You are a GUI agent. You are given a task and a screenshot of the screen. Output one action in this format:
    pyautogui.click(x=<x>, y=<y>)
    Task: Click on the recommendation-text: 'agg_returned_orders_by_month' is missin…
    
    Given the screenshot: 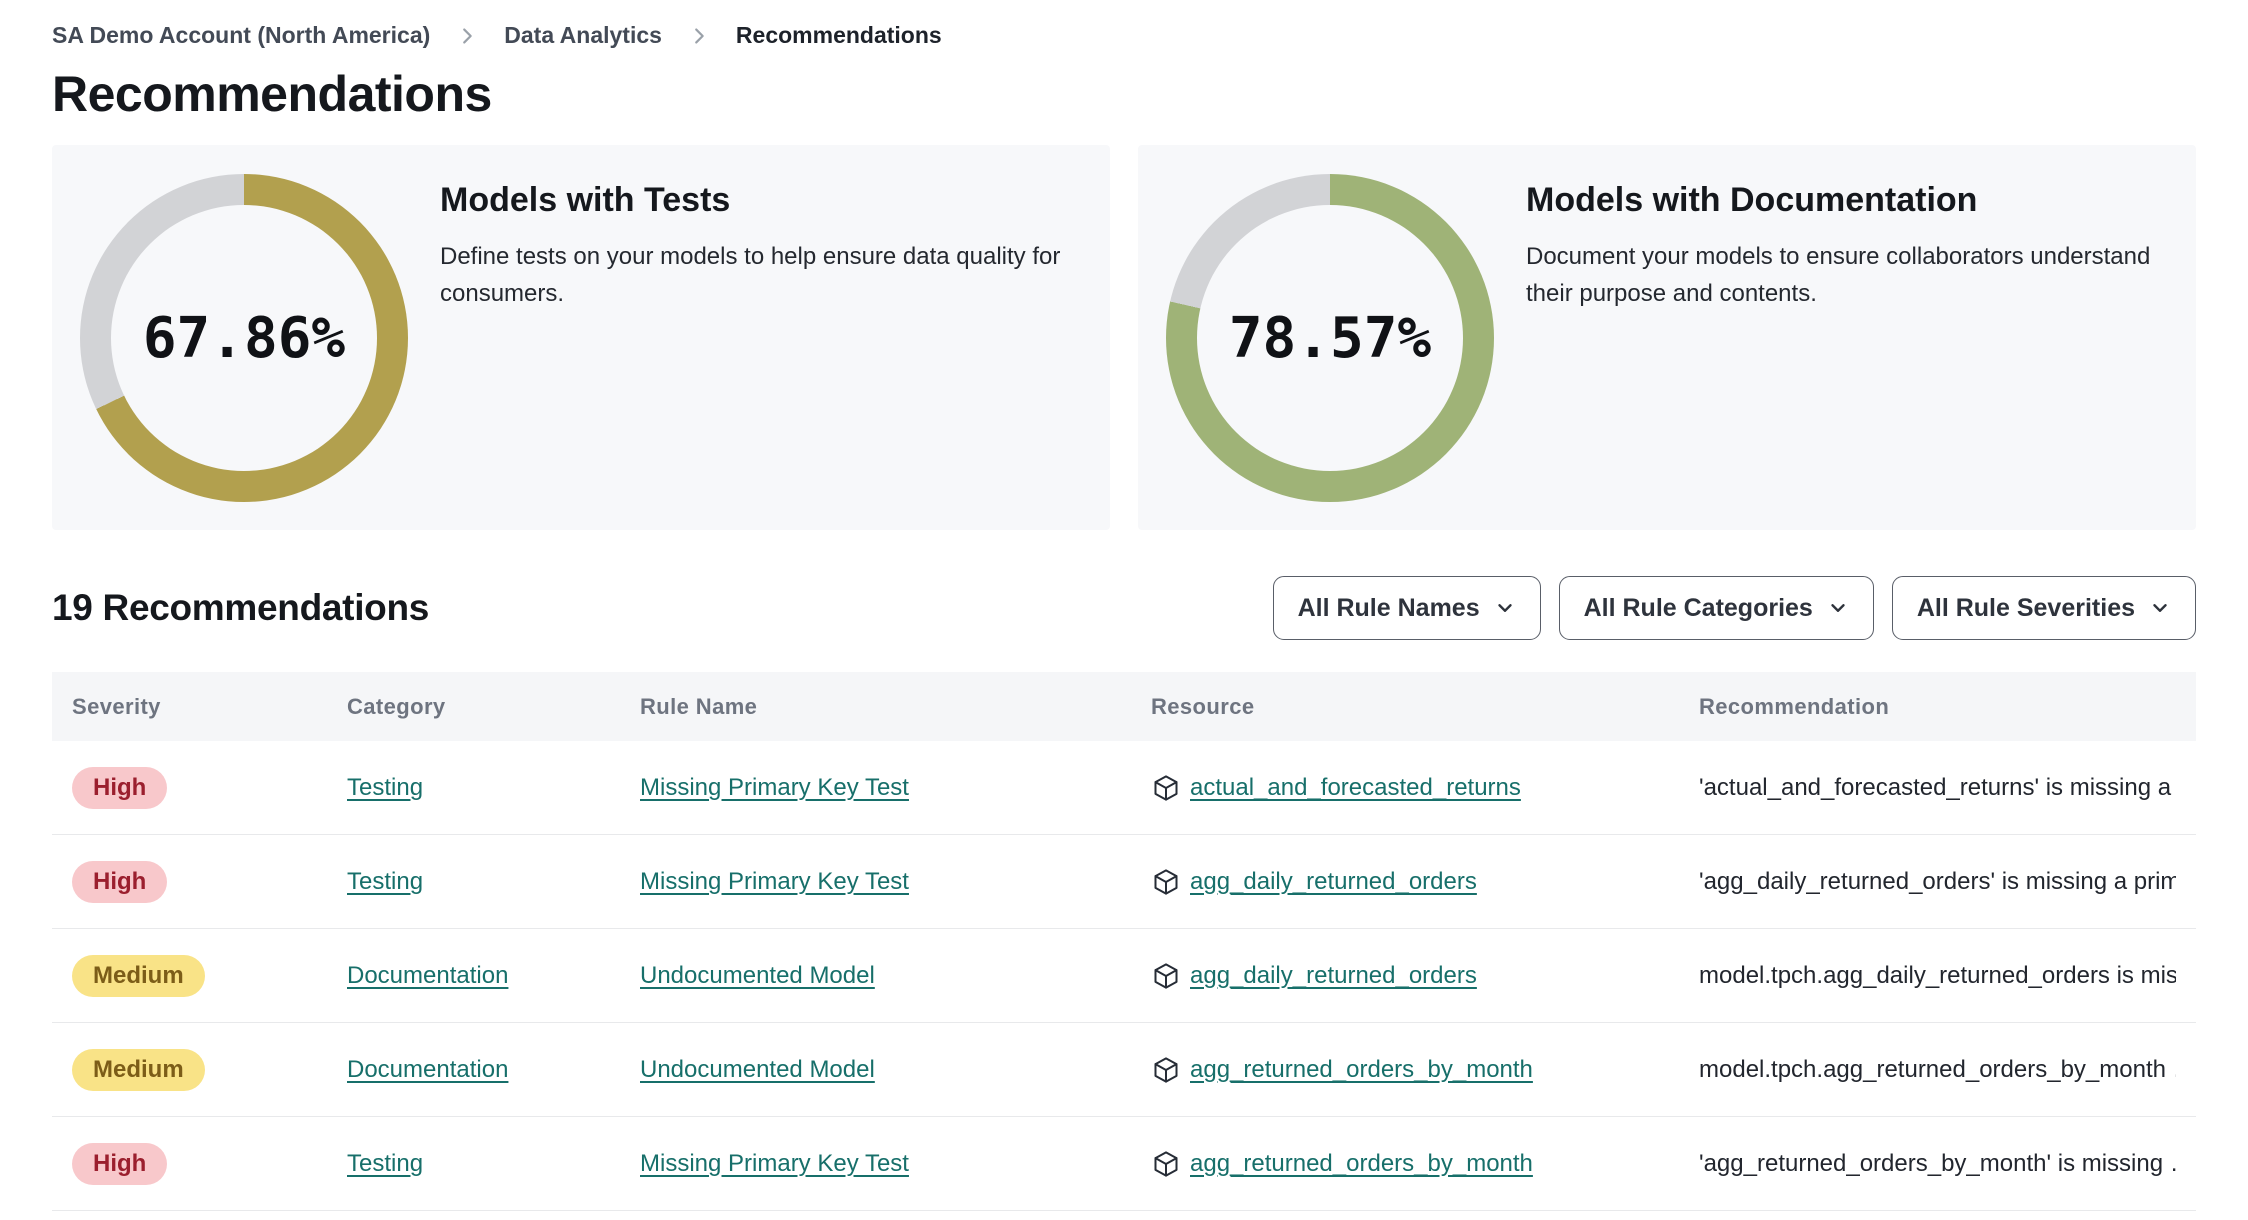 What is the action you would take?
    pyautogui.click(x=1937, y=1163)
    